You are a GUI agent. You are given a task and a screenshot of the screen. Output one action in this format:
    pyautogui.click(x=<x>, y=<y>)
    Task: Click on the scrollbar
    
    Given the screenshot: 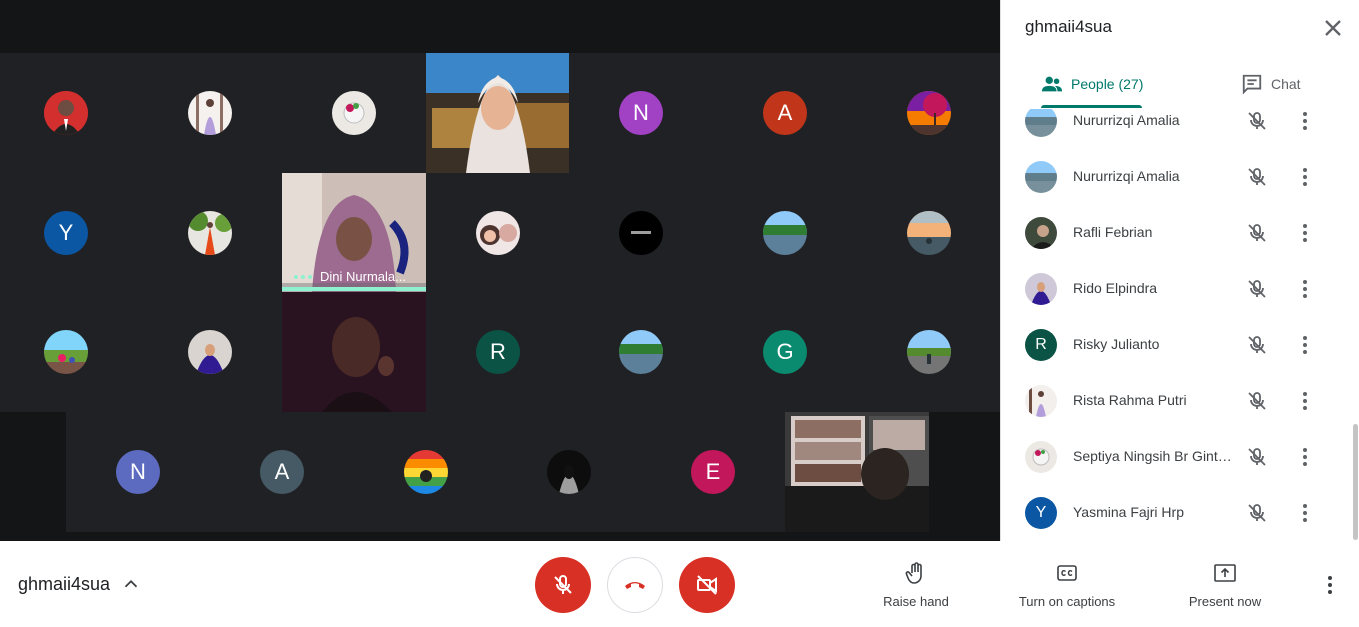 What is the action you would take?
    pyautogui.click(x=1355, y=482)
    